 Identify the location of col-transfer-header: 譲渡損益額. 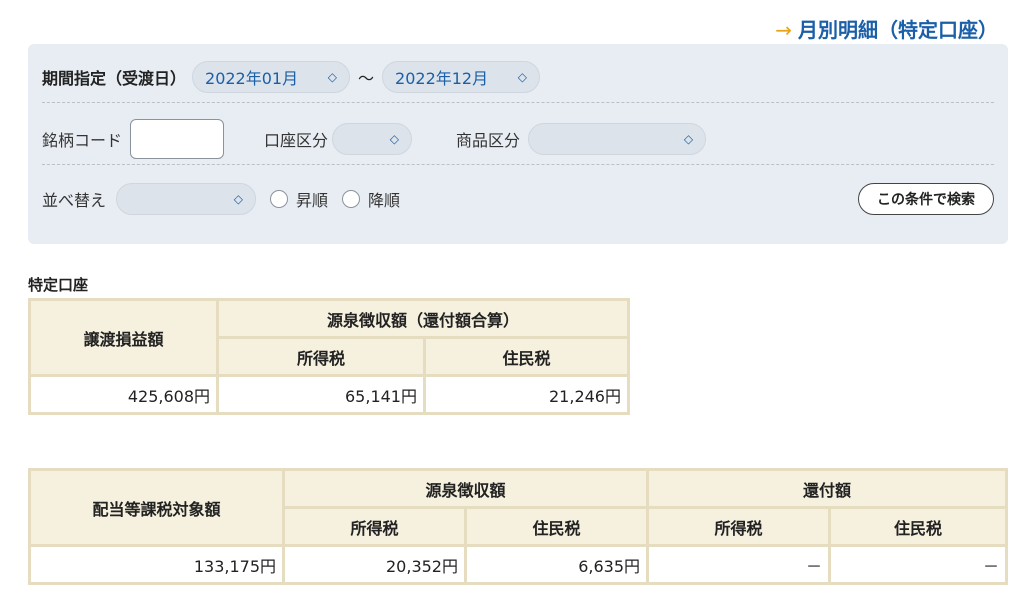
(123, 337).